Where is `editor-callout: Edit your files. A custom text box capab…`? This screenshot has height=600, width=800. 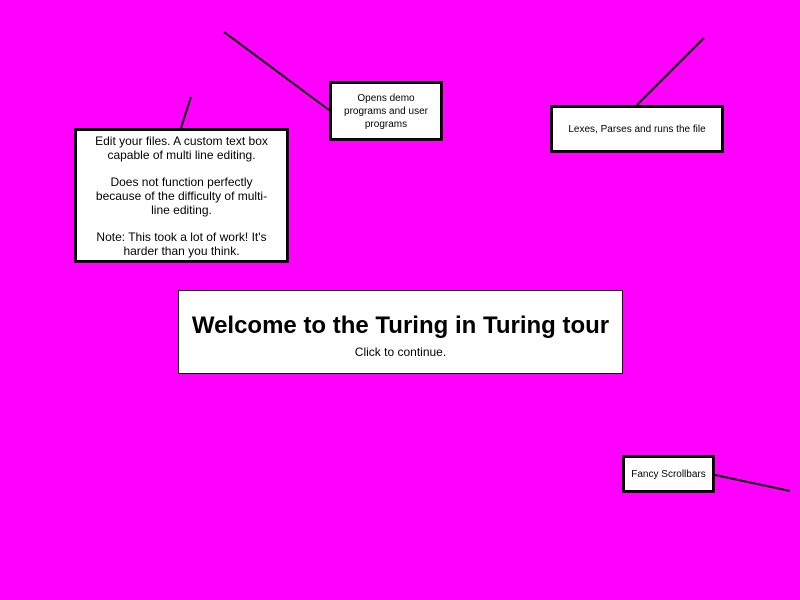
editor-callout: Edit your files. A custom text box capab… is located at coordinates (181, 195).